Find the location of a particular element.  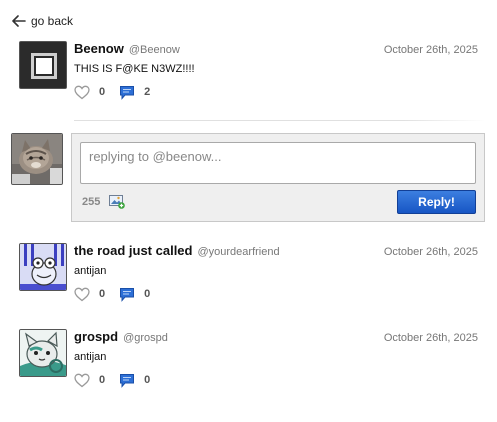

square-logo-icon is located at coordinates (43, 65).